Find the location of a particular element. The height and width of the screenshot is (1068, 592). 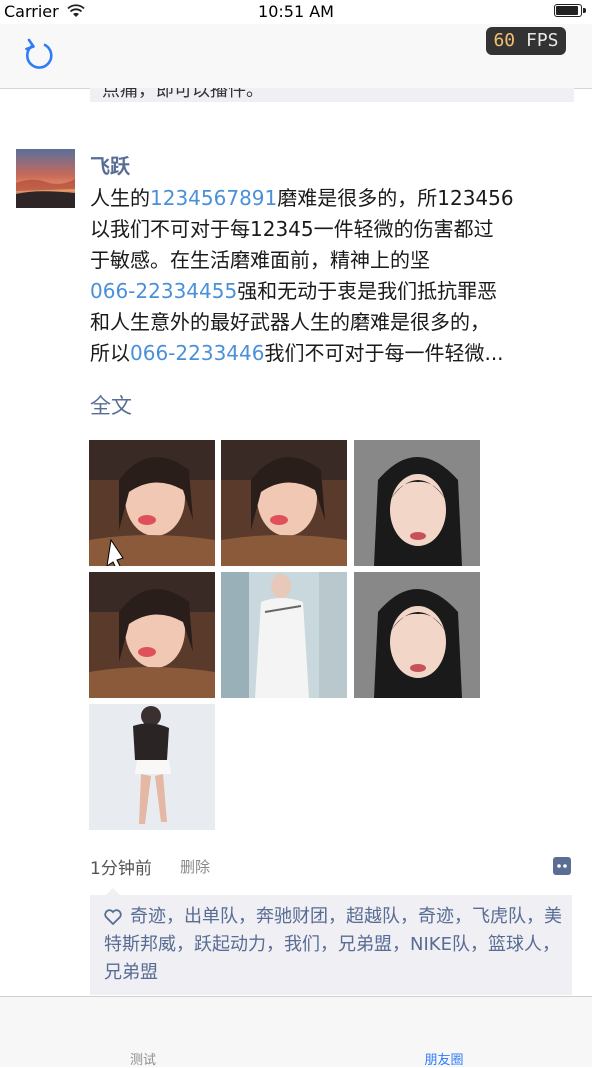

delete-button: 删除 is located at coordinates (195, 866).